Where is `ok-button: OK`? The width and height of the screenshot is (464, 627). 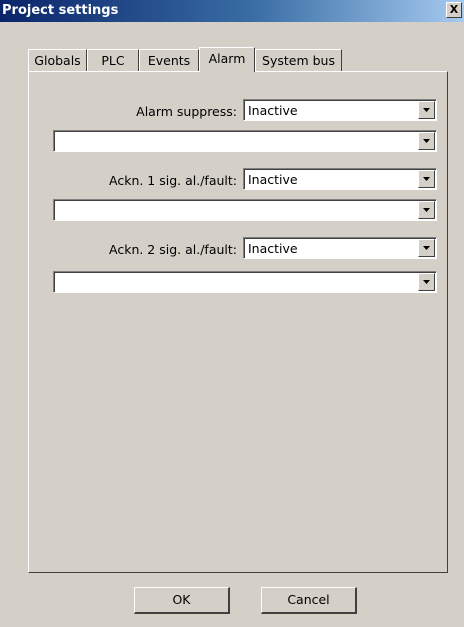
ok-button: OK is located at coordinates (182, 600).